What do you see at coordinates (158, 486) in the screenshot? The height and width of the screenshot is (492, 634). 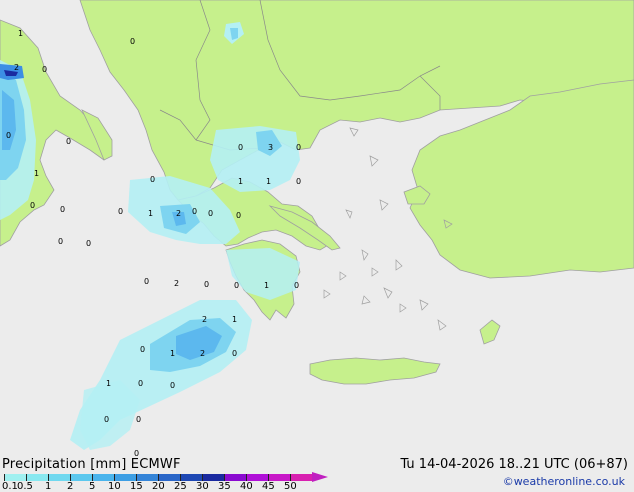 I see `color-scale-tick: 20` at bounding box center [158, 486].